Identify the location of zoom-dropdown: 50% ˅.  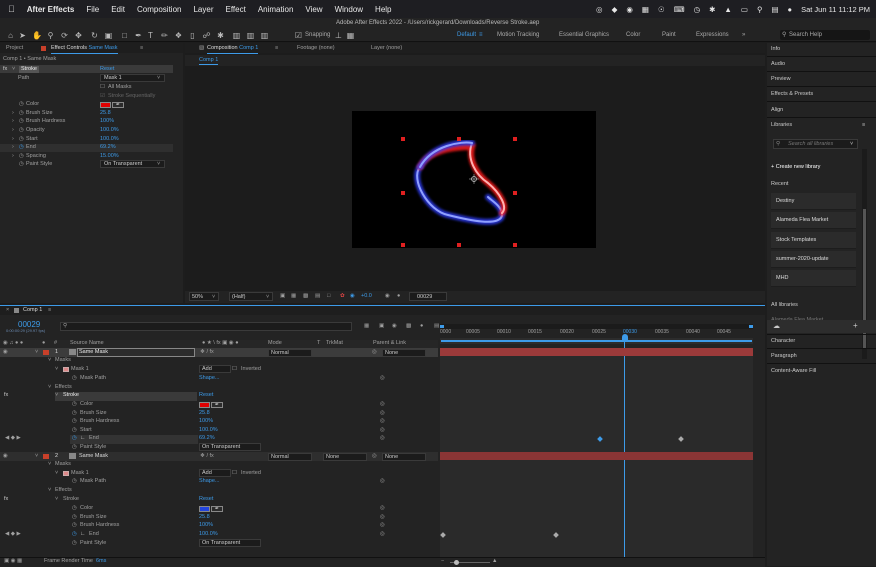
(204, 296).